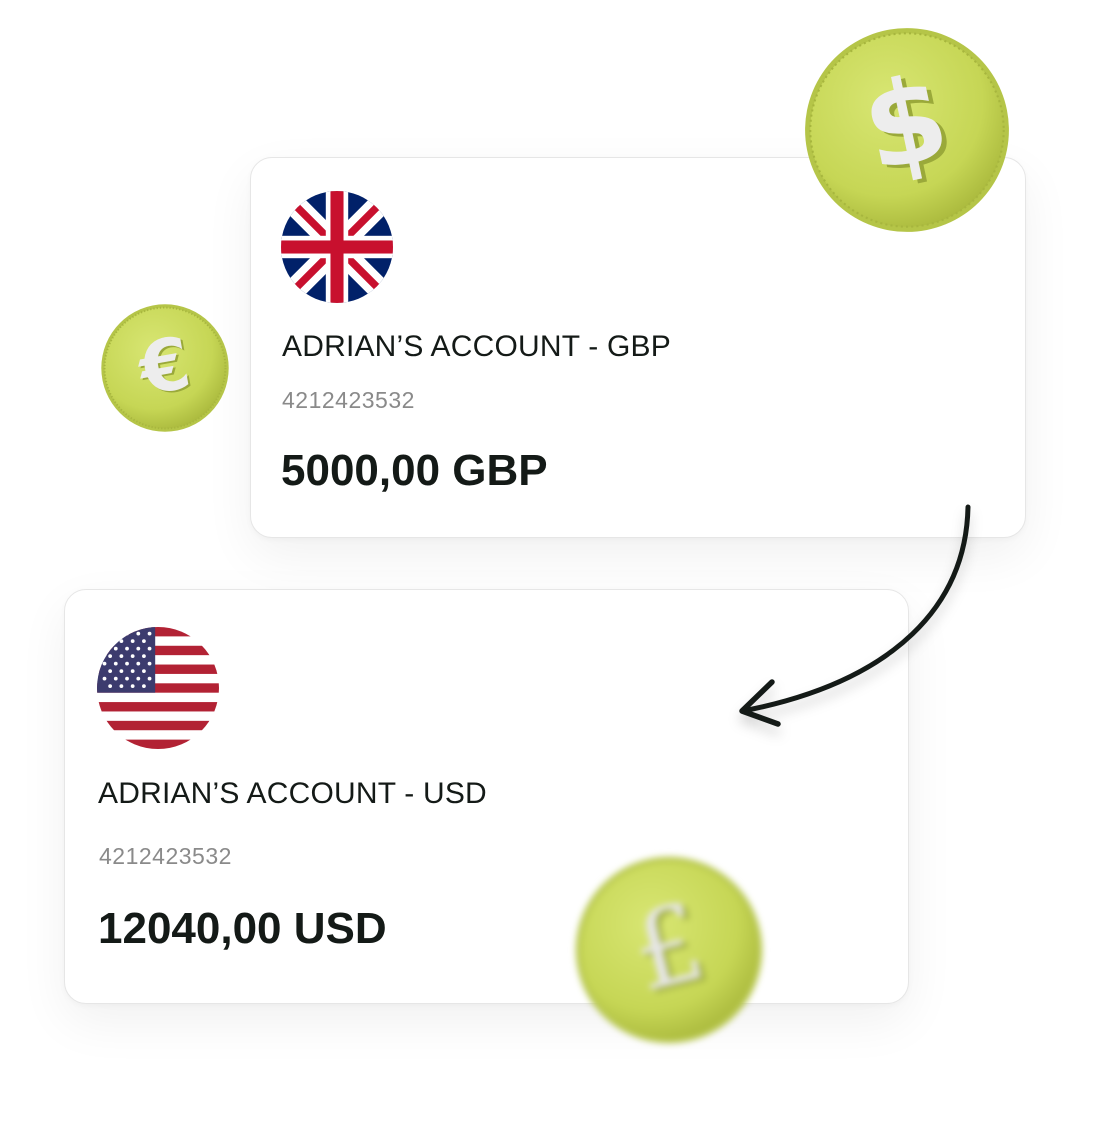 This screenshot has width=1100, height=1124. Describe the element at coordinates (907, 130) in the screenshot. I see `dollar-coin-icon: $ $` at that location.